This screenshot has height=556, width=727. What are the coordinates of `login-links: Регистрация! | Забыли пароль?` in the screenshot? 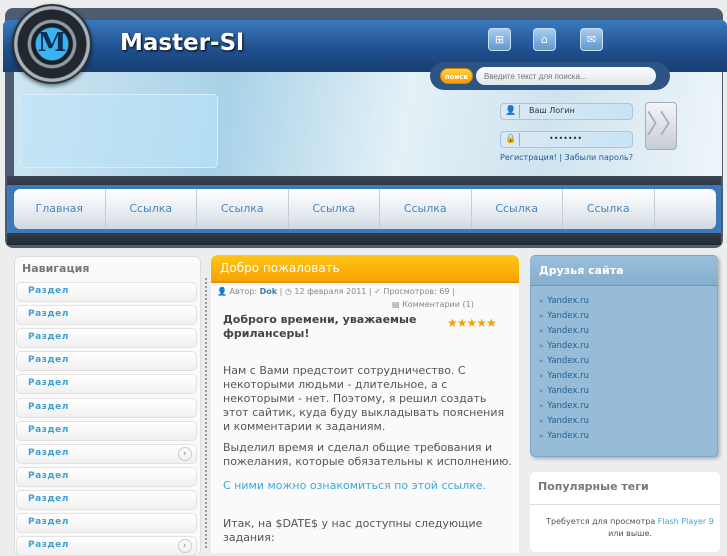 It's located at (566, 157).